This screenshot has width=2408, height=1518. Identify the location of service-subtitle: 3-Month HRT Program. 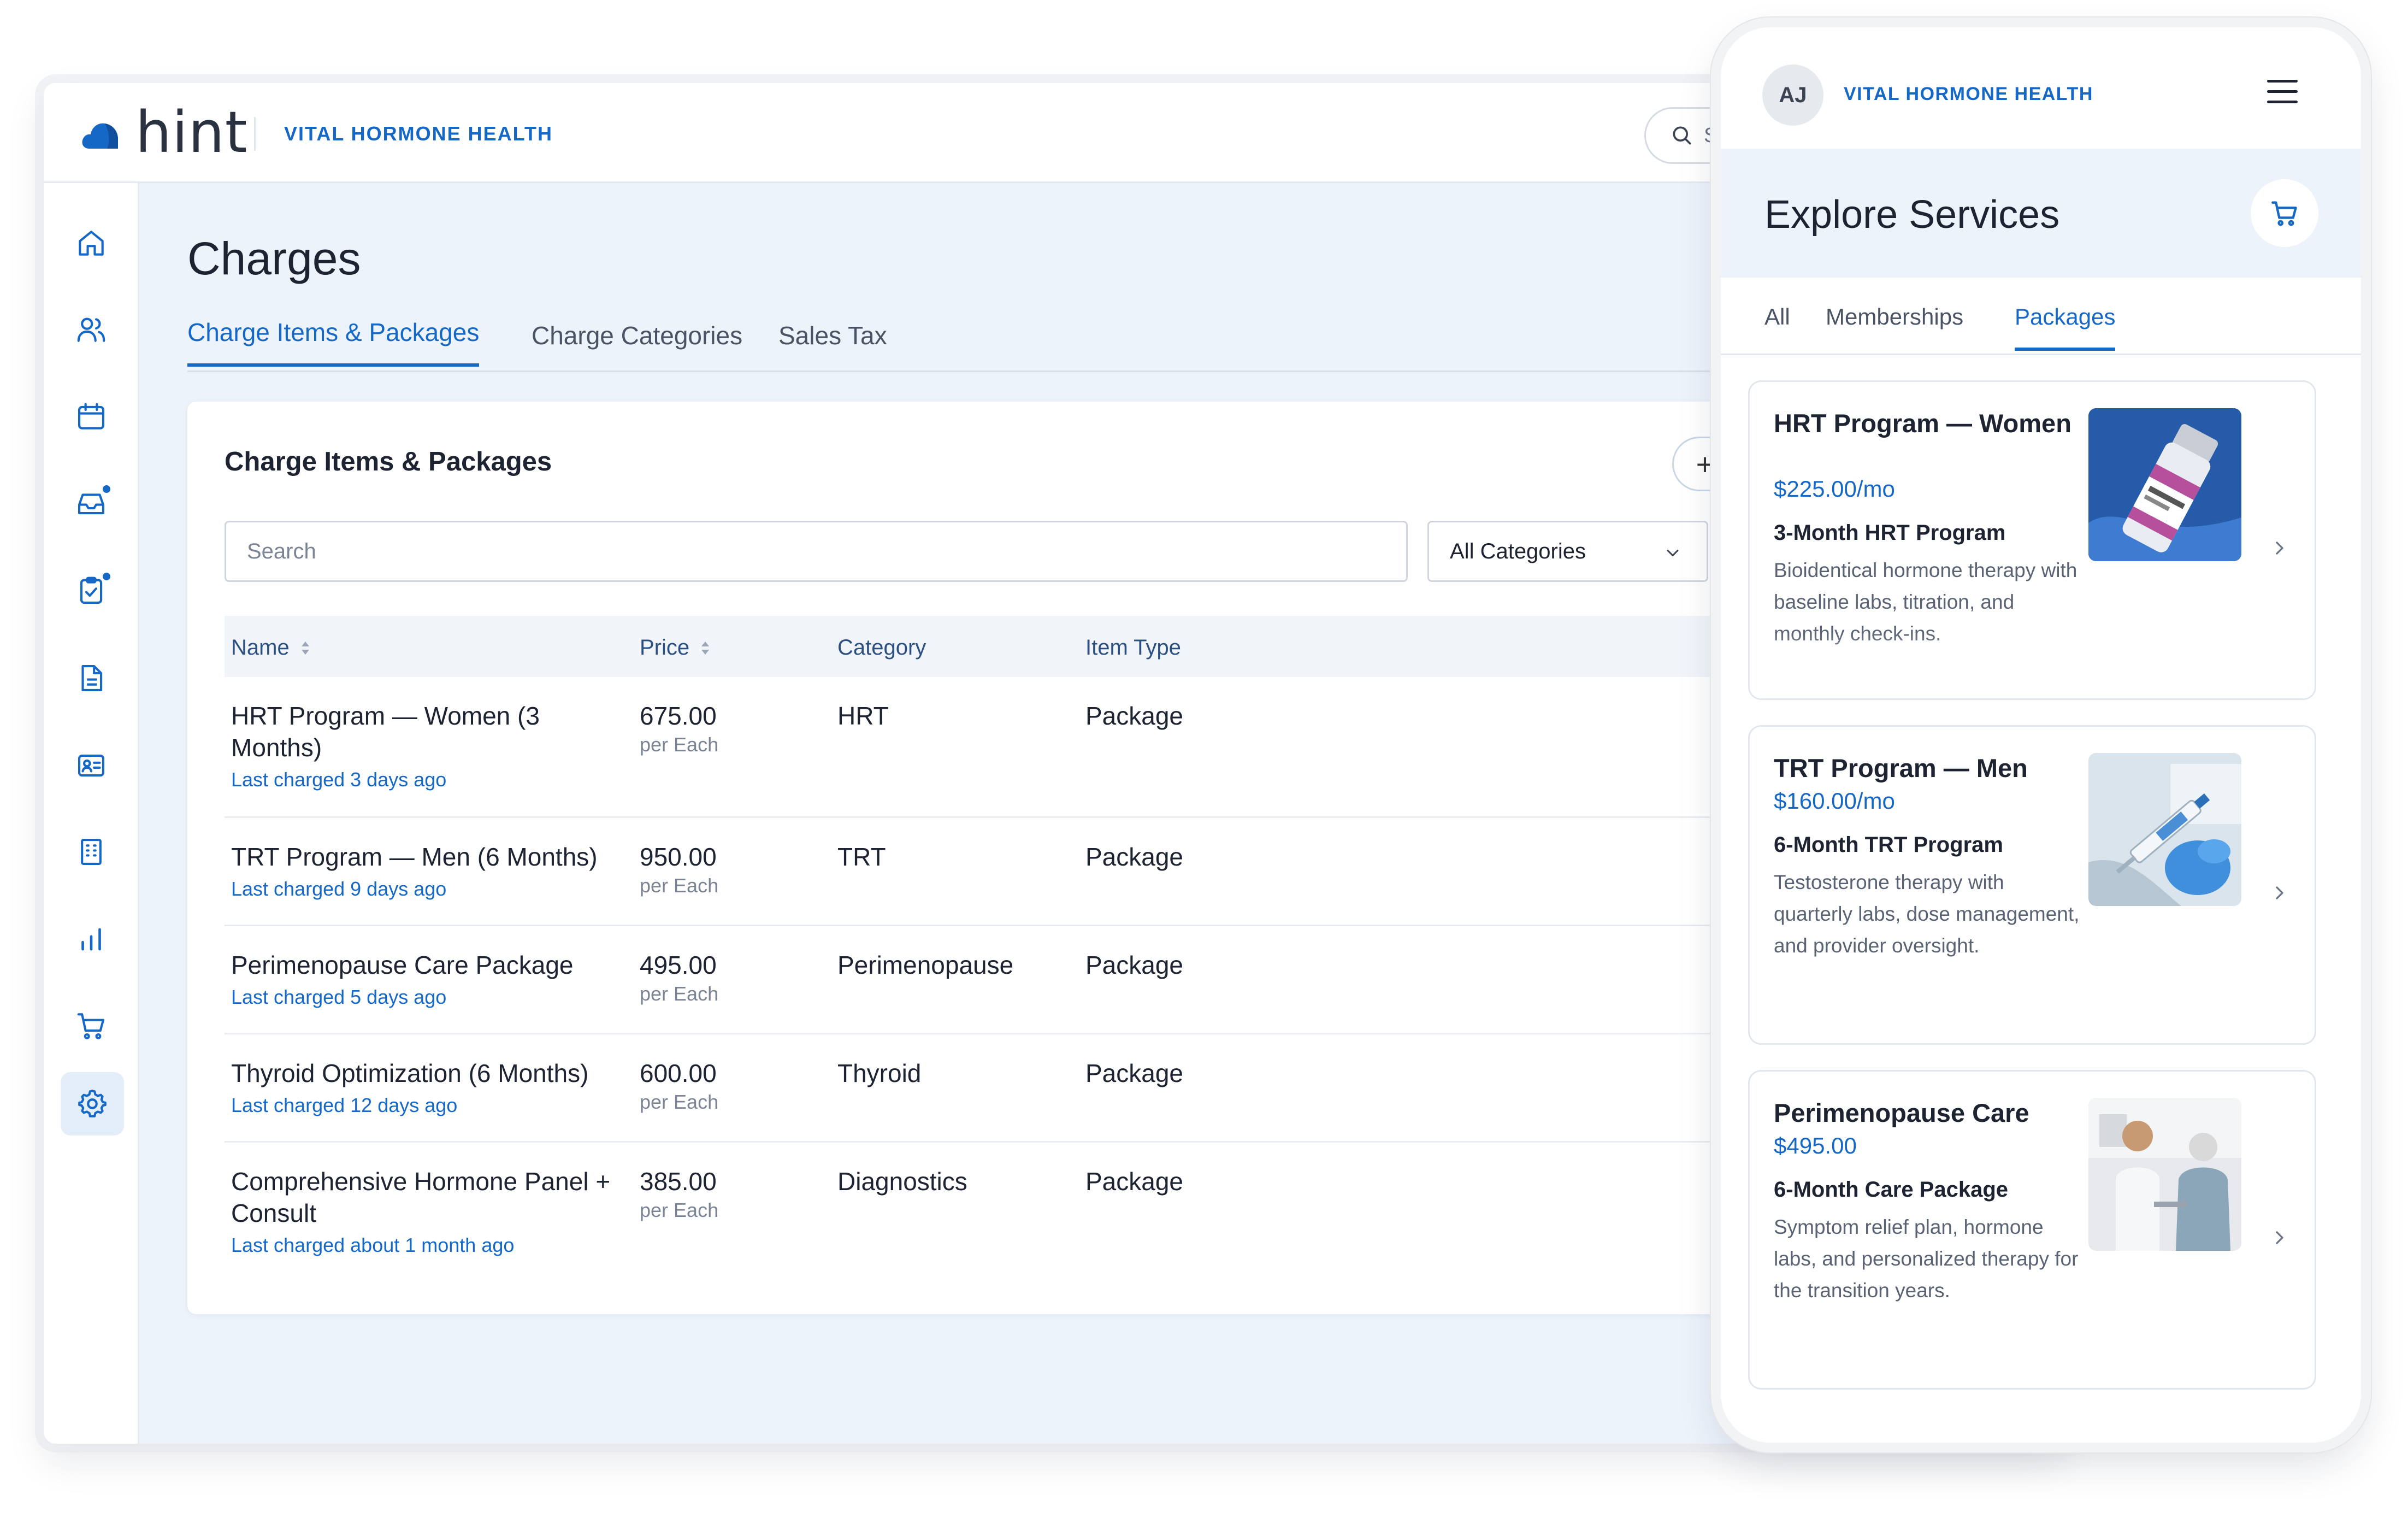
(1890, 533).